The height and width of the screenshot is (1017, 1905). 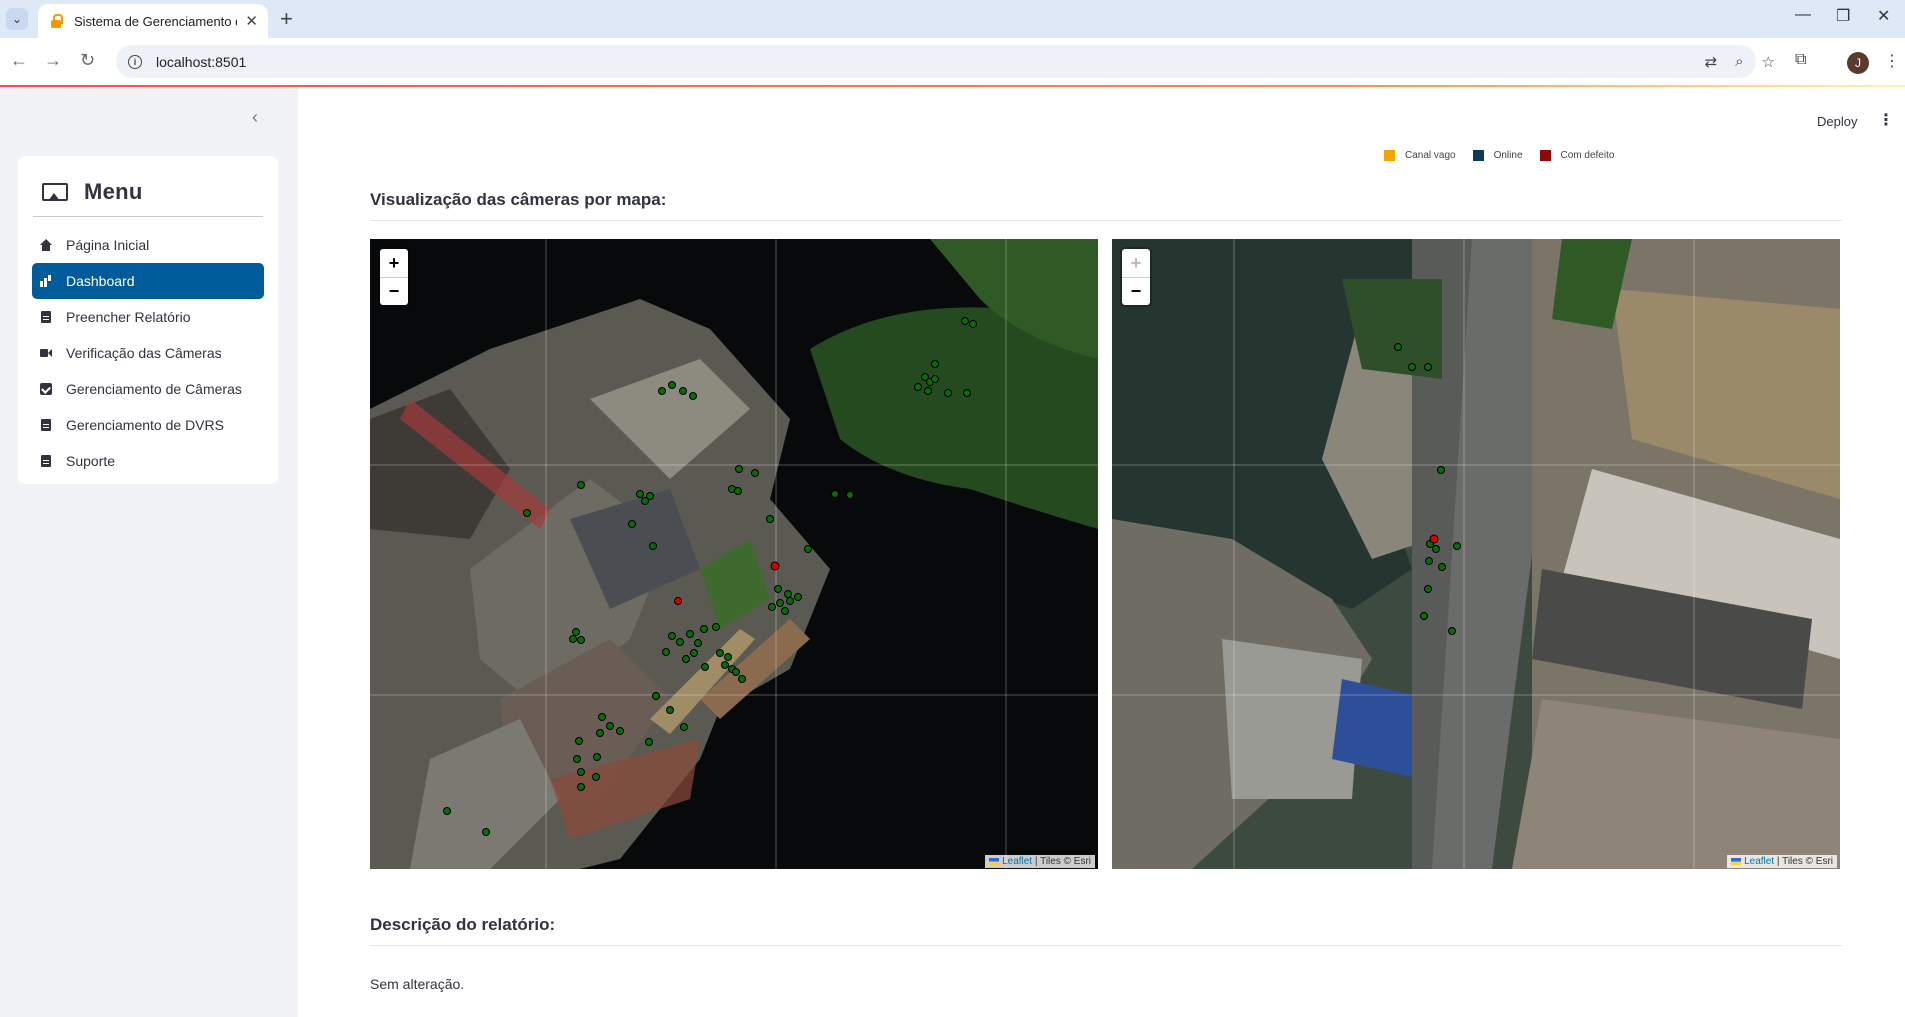 What do you see at coordinates (1017, 861) in the screenshot?
I see `leaflet-link: Leaflet` at bounding box center [1017, 861].